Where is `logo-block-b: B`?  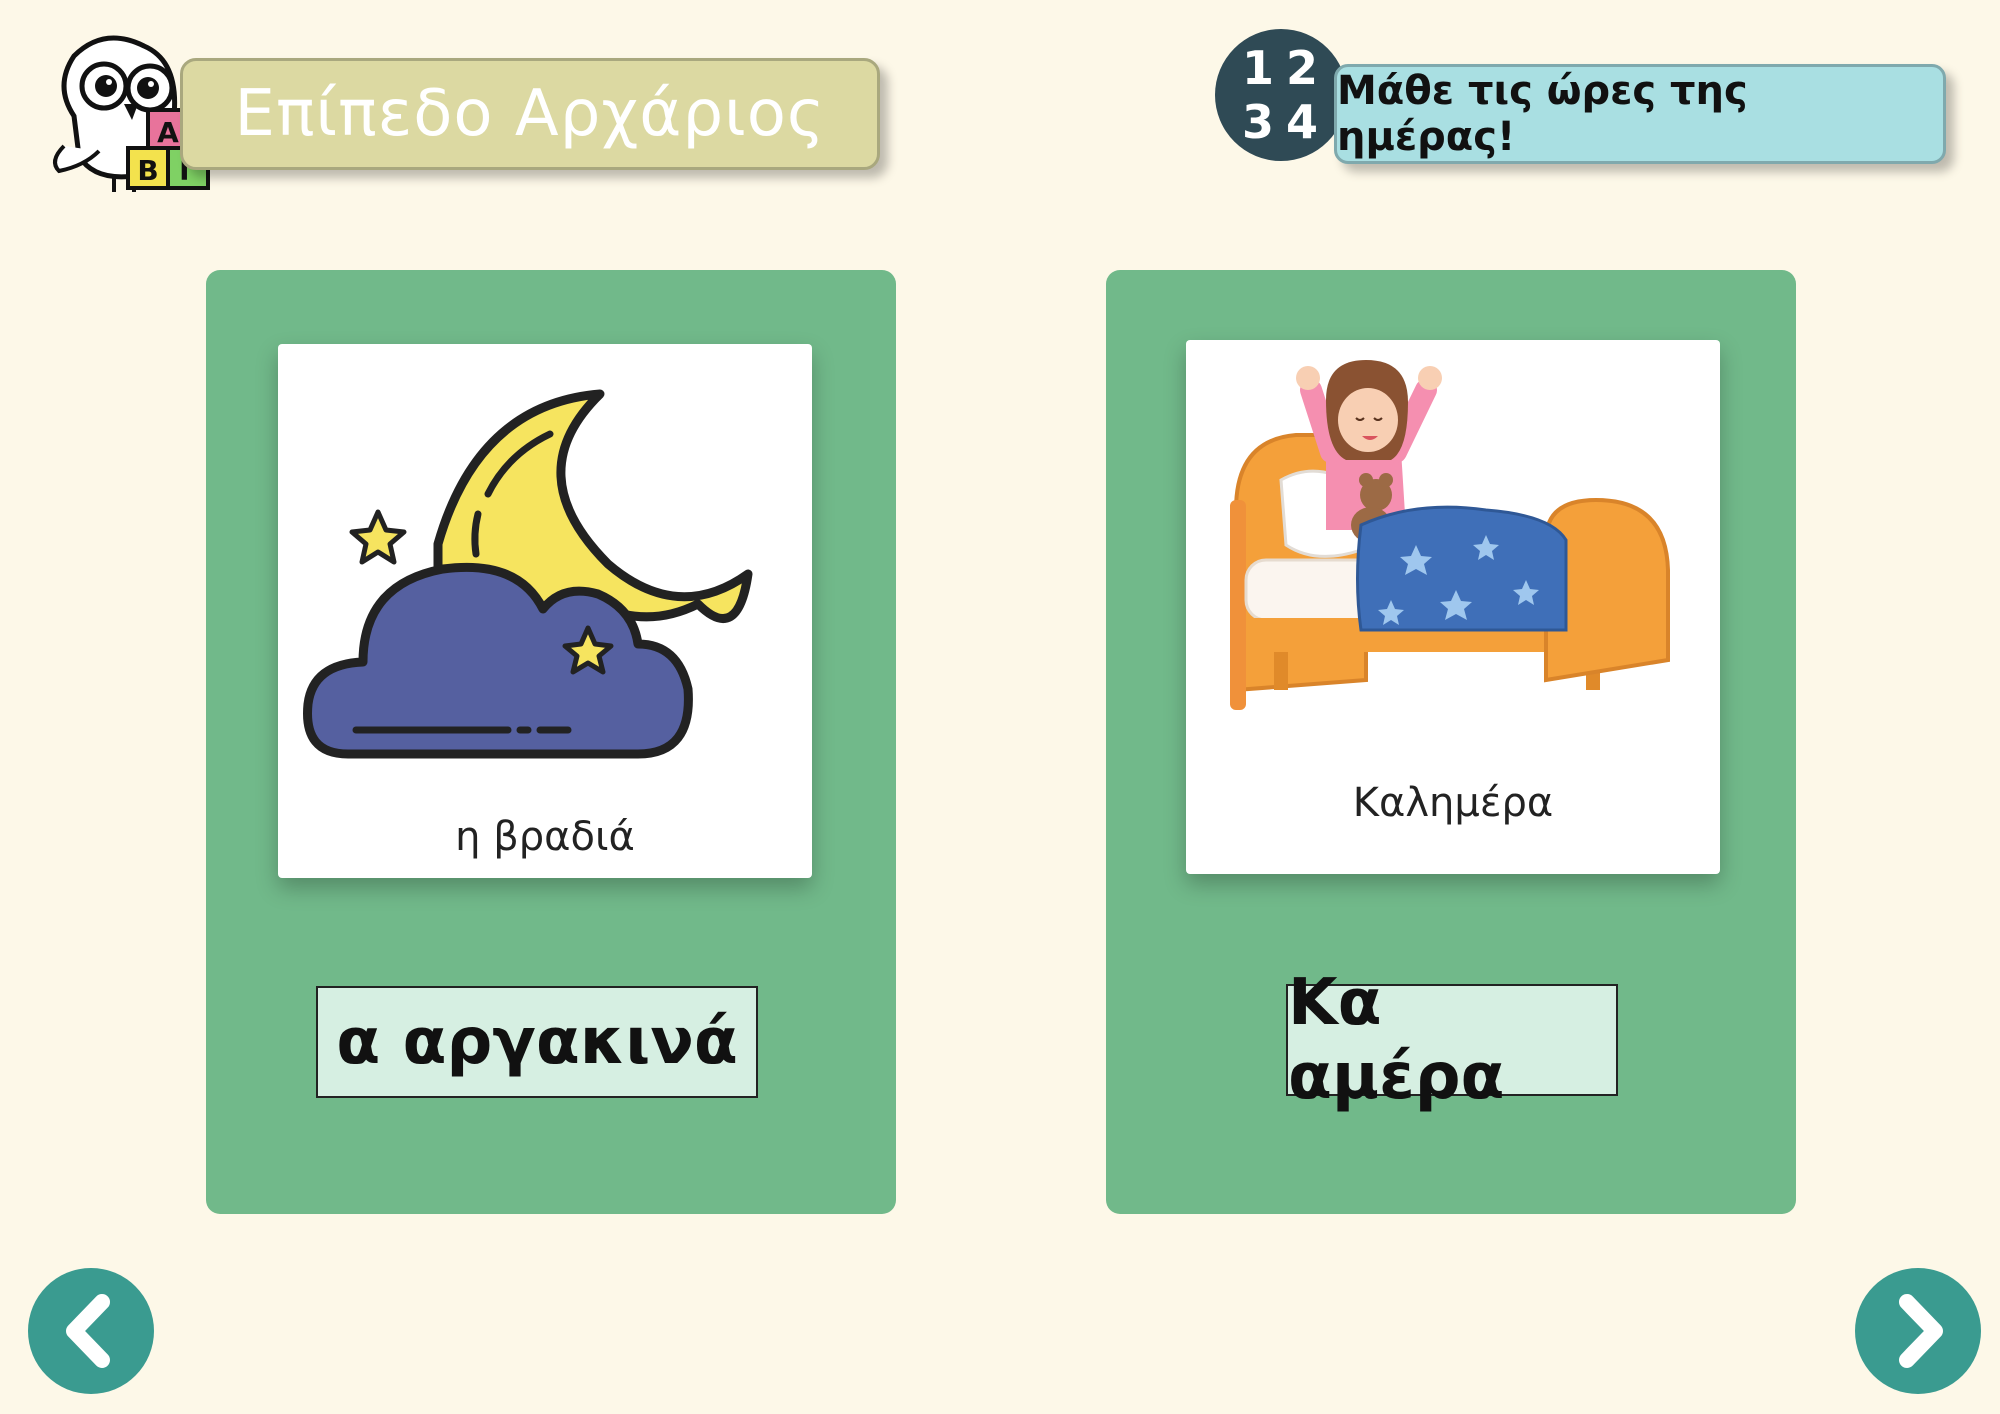
logo-block-b: B is located at coordinates (147, 170).